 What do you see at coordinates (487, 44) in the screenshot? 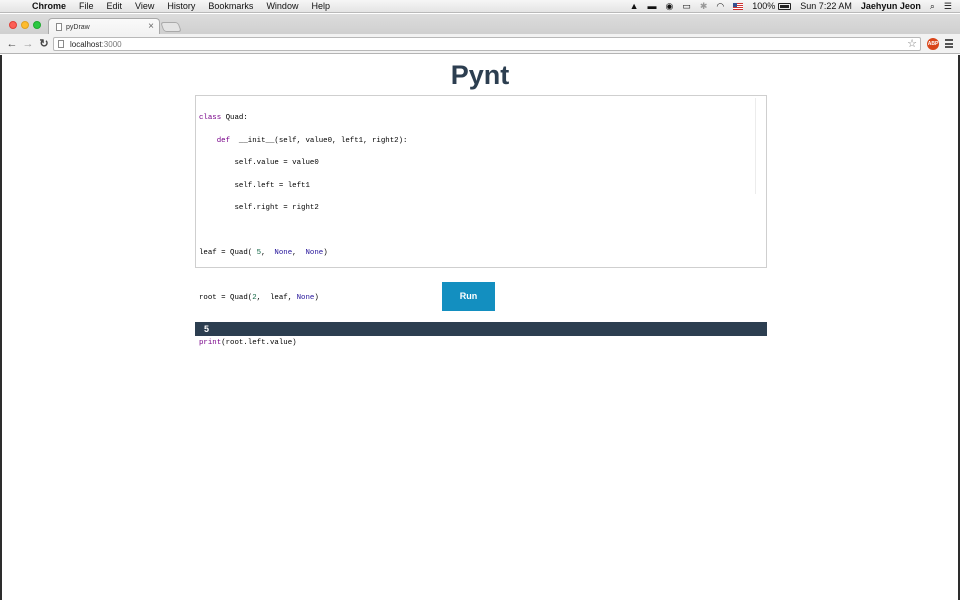
I see `address-bar: localhost:3000 ☆` at bounding box center [487, 44].